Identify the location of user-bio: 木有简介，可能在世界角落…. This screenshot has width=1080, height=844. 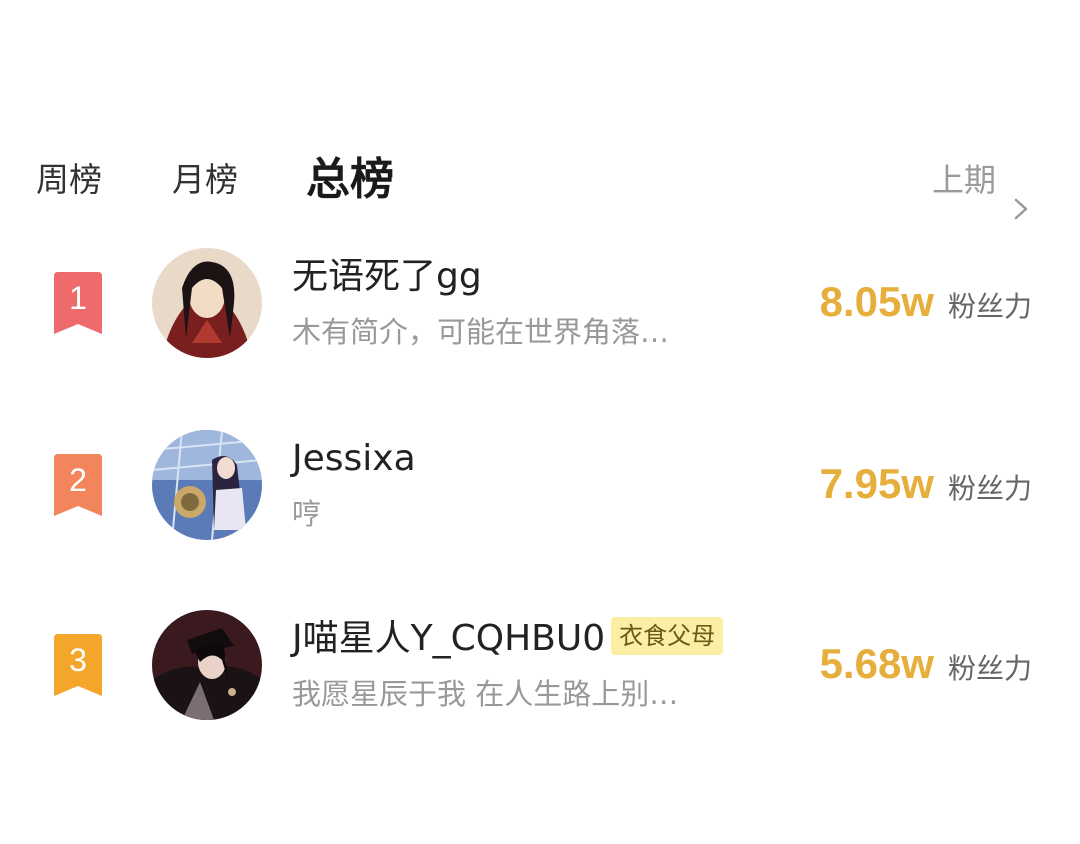
(481, 332).